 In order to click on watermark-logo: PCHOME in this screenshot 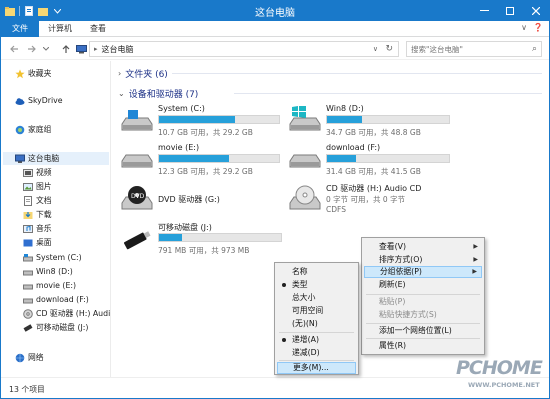, I will do `click(499, 368)`.